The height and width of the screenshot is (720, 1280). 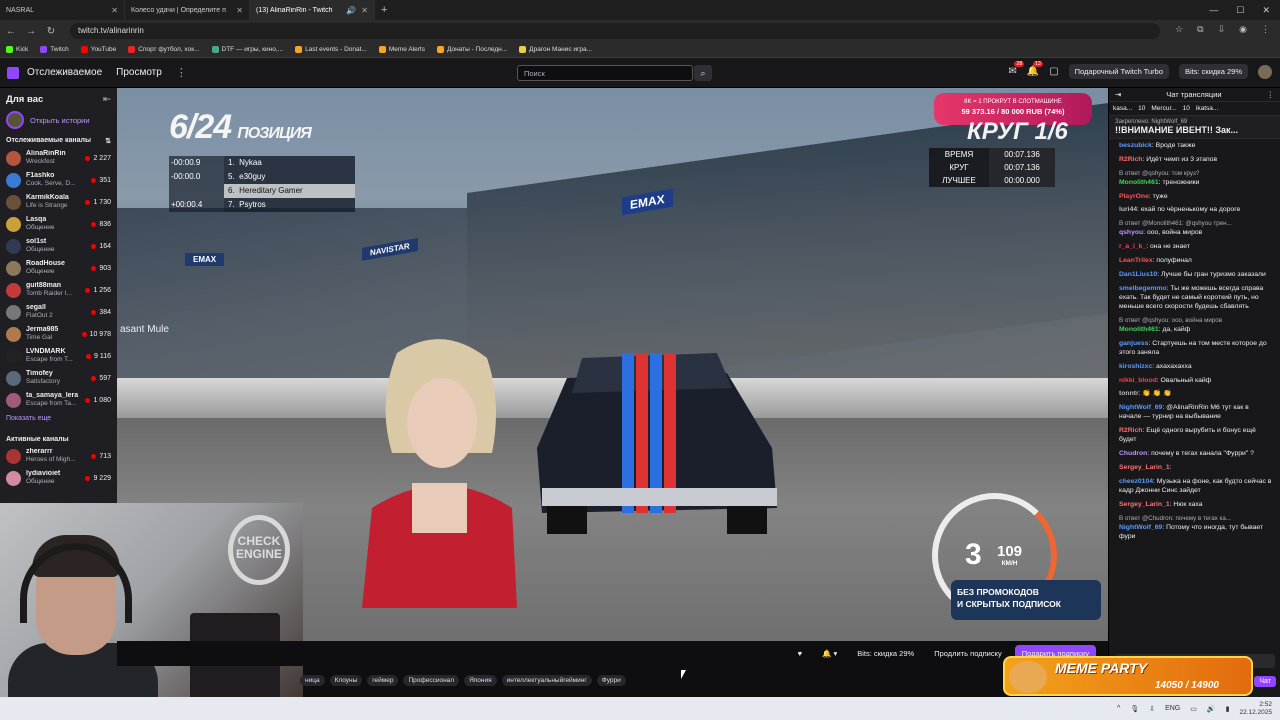 What do you see at coordinates (1270, 94) in the screenshot?
I see `chat-settings-icon: ⋮` at bounding box center [1270, 94].